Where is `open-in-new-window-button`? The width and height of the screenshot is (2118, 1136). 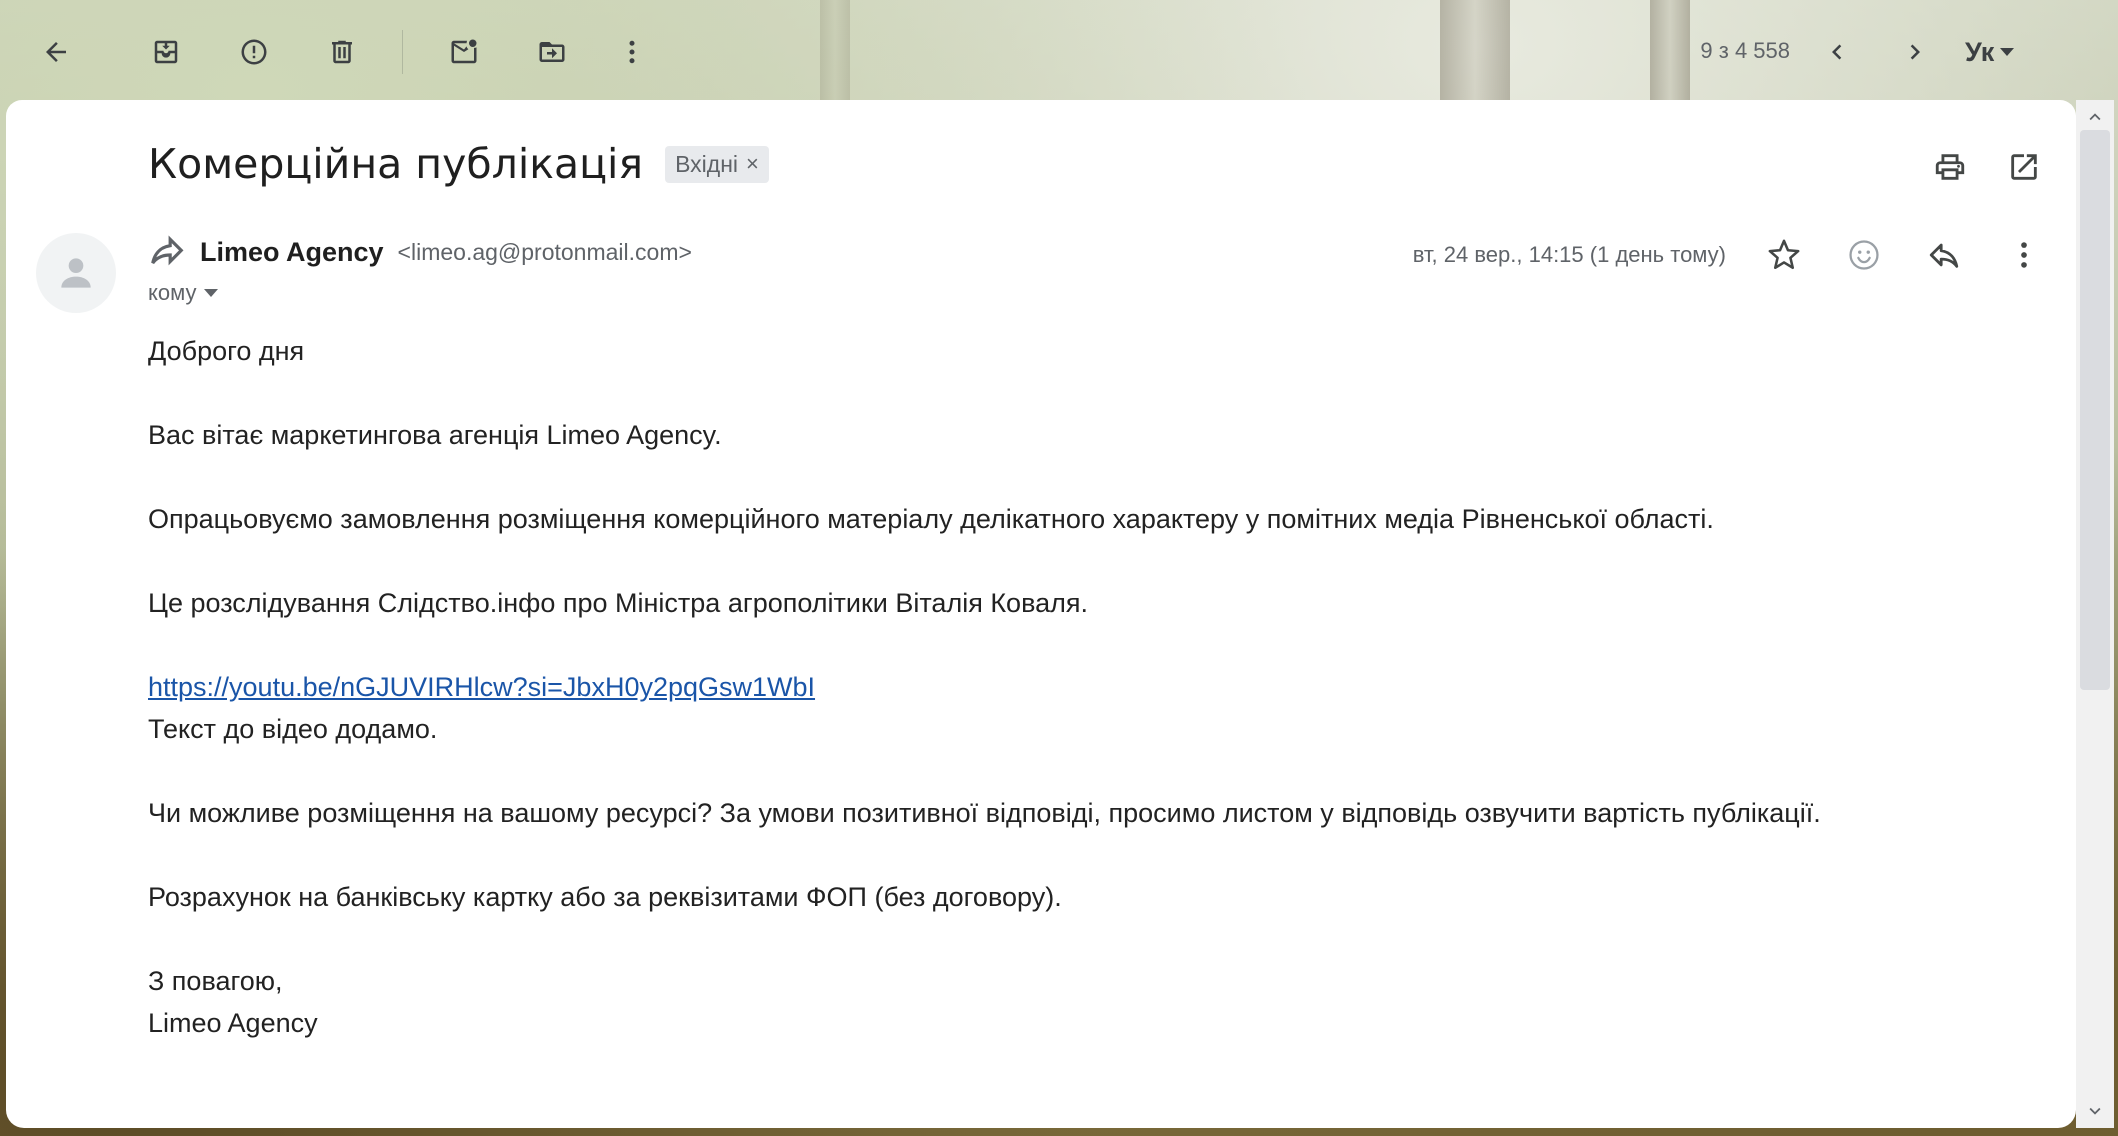 open-in-new-window-button is located at coordinates (2024, 167).